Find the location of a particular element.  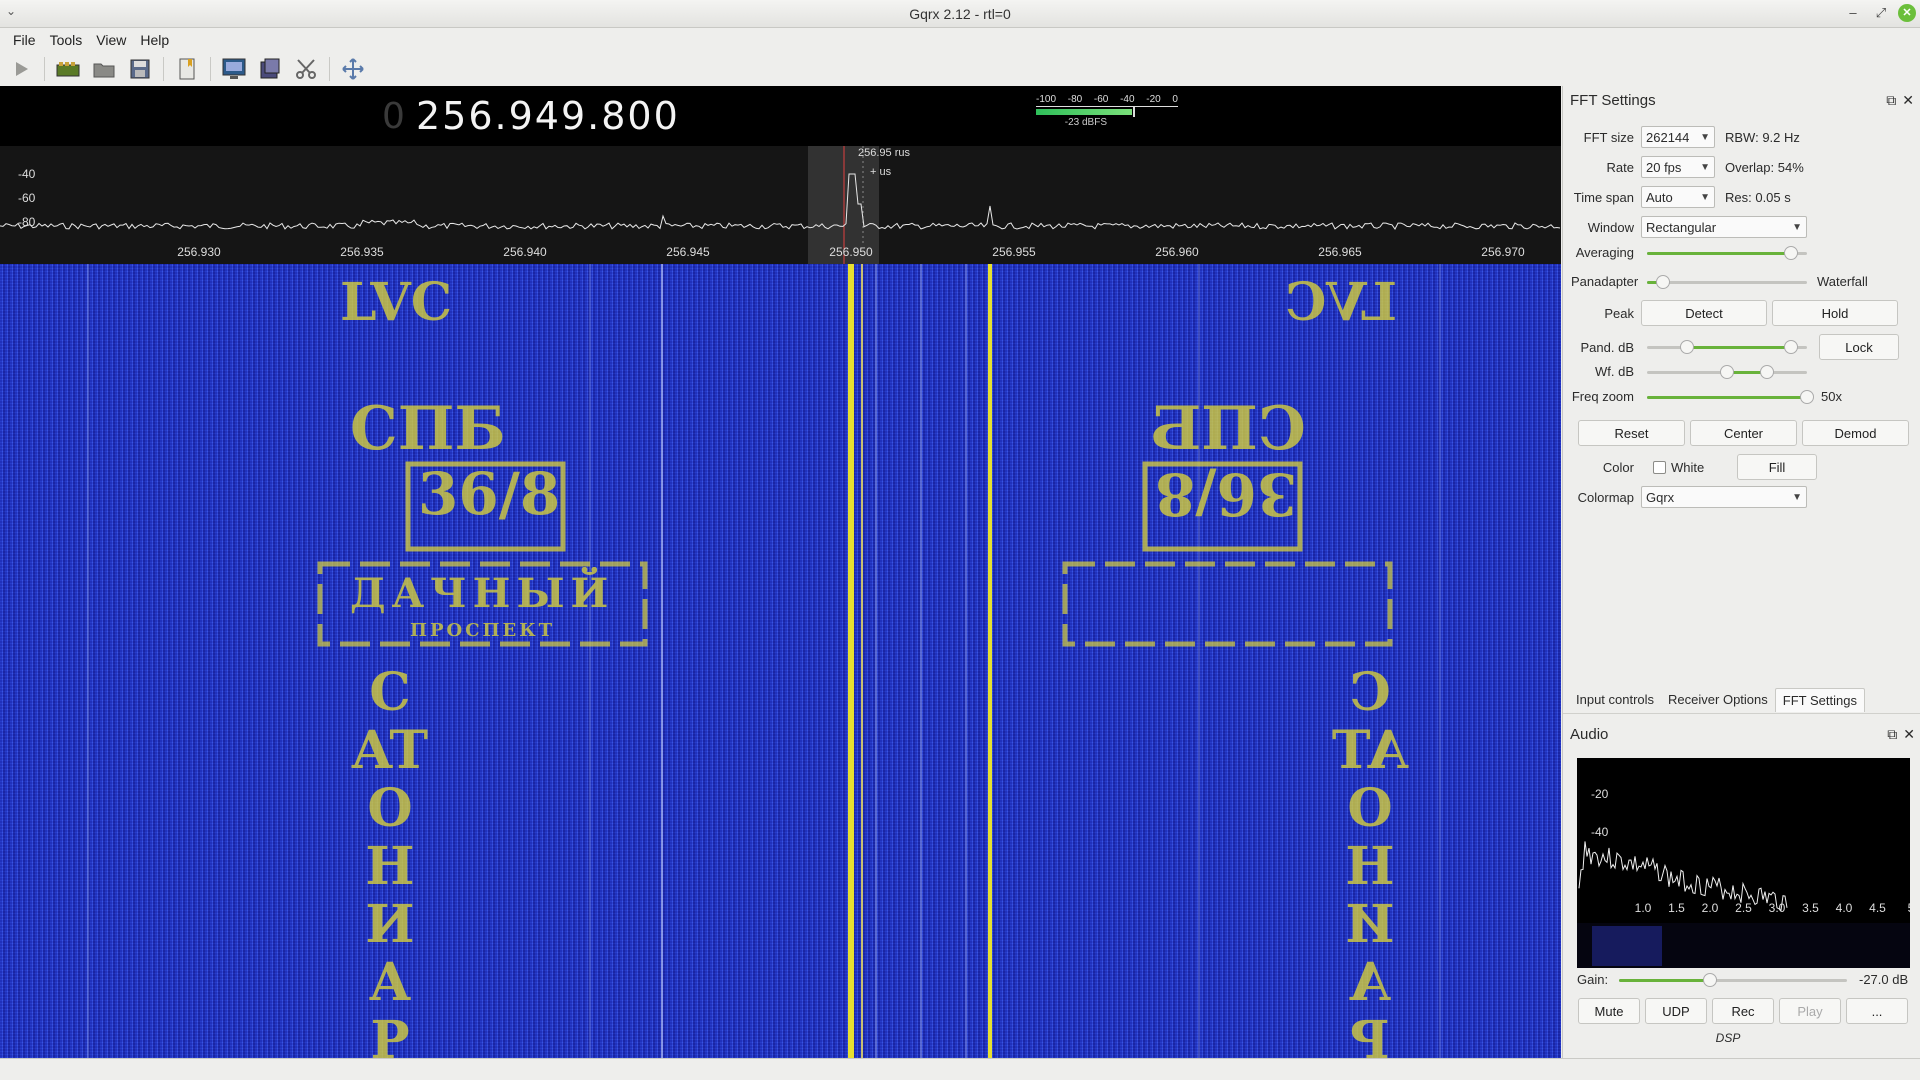

rate-select: 20 fps ▼ is located at coordinates (1678, 167).